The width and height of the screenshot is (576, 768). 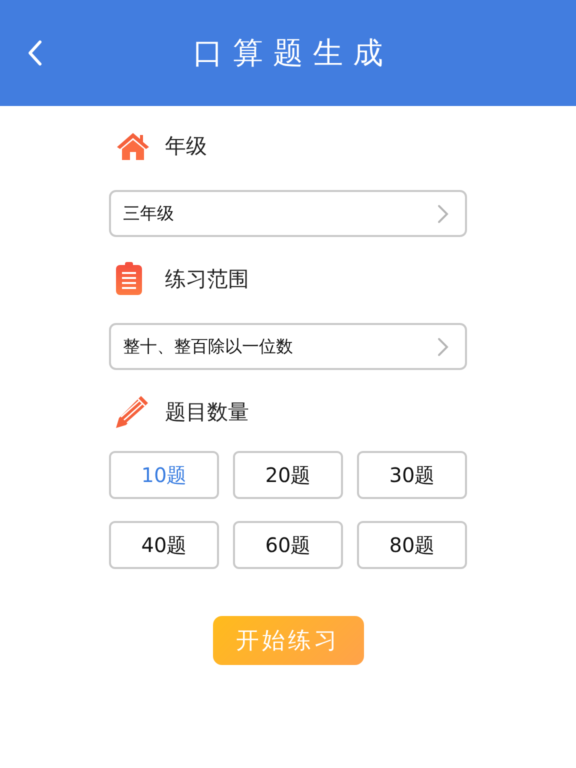 What do you see at coordinates (412, 475) in the screenshot?
I see `count-option: 30题` at bounding box center [412, 475].